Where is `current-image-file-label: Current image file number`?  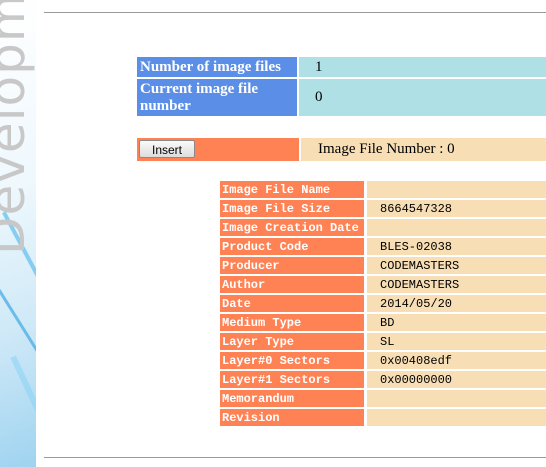
current-image-file-label: Current image file number is located at coordinates (218, 98).